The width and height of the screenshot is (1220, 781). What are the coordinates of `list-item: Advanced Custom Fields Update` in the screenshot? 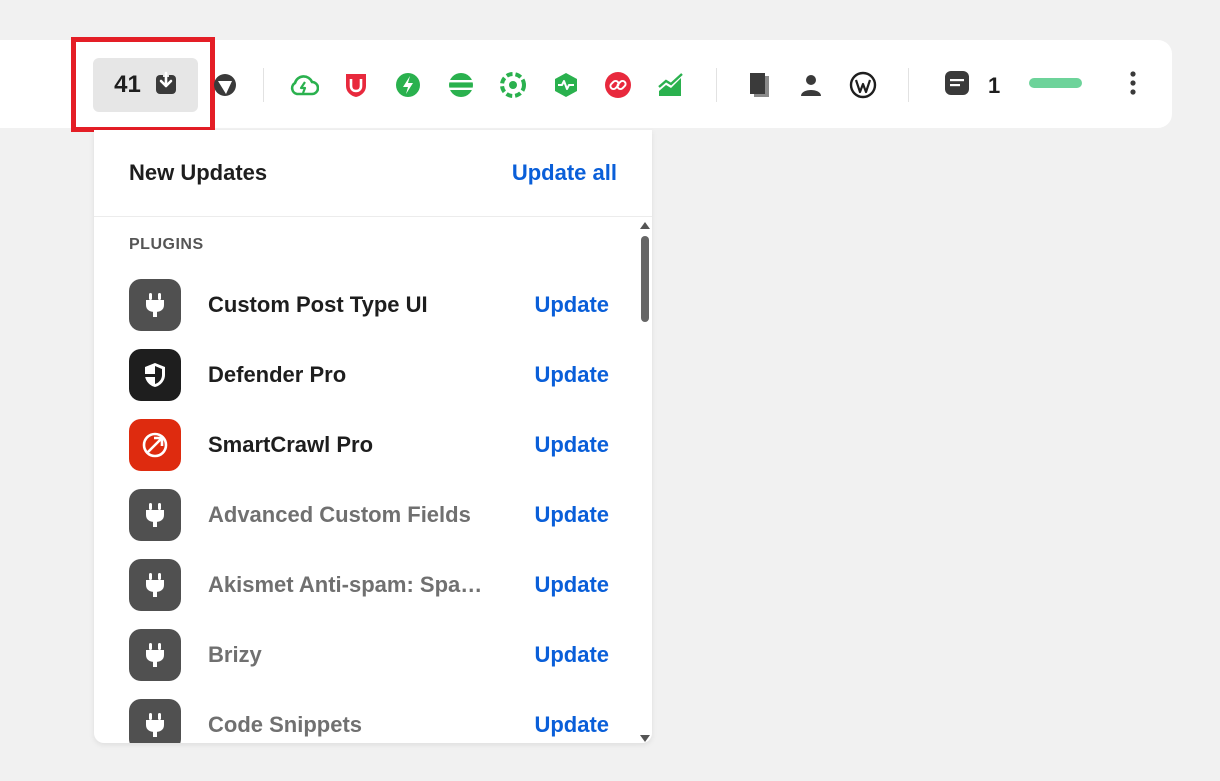 It's located at (374, 515).